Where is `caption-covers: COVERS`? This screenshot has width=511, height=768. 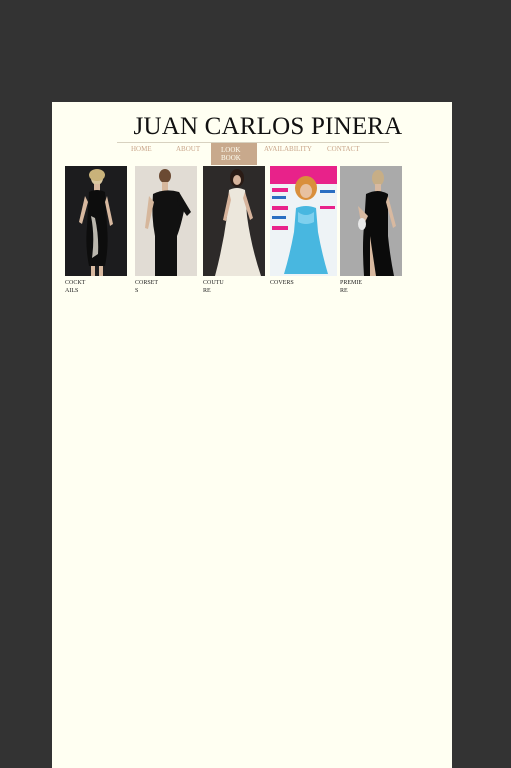 caption-covers: COVERS is located at coordinates (282, 283).